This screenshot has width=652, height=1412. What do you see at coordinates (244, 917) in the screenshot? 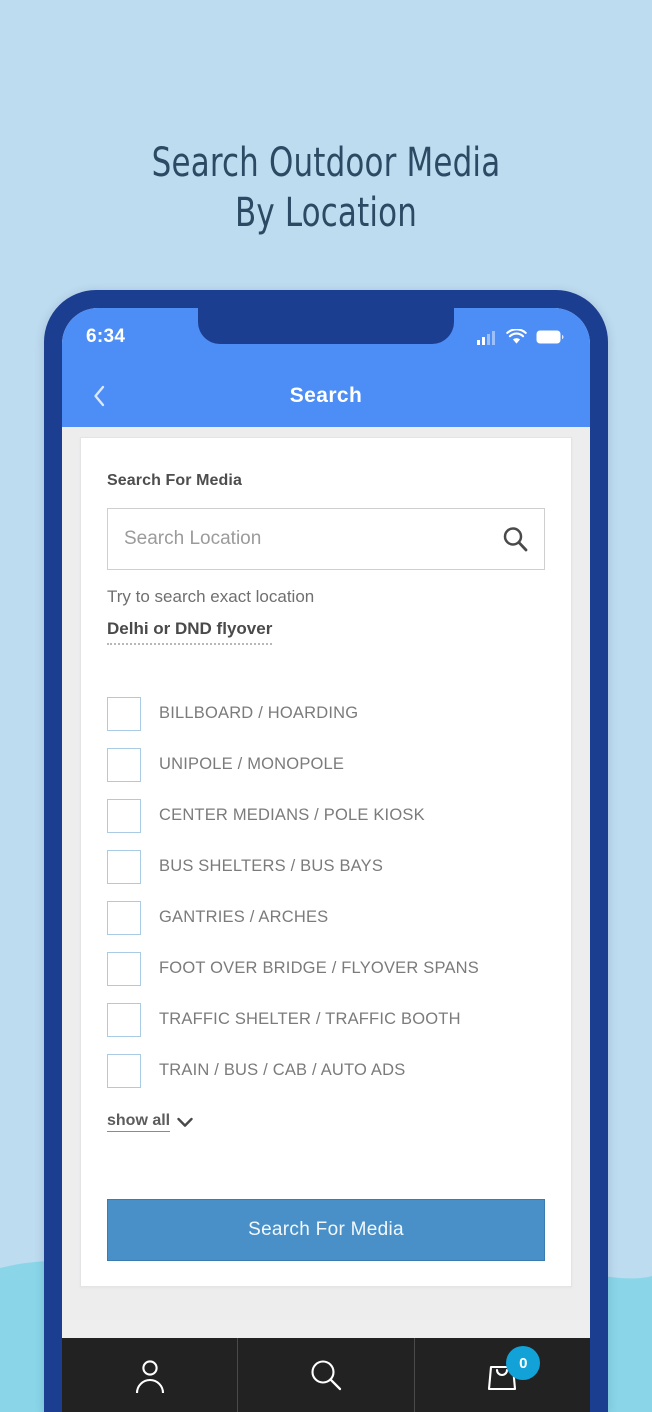
I see `media-type-label: GANTRIES / ARCHES` at bounding box center [244, 917].